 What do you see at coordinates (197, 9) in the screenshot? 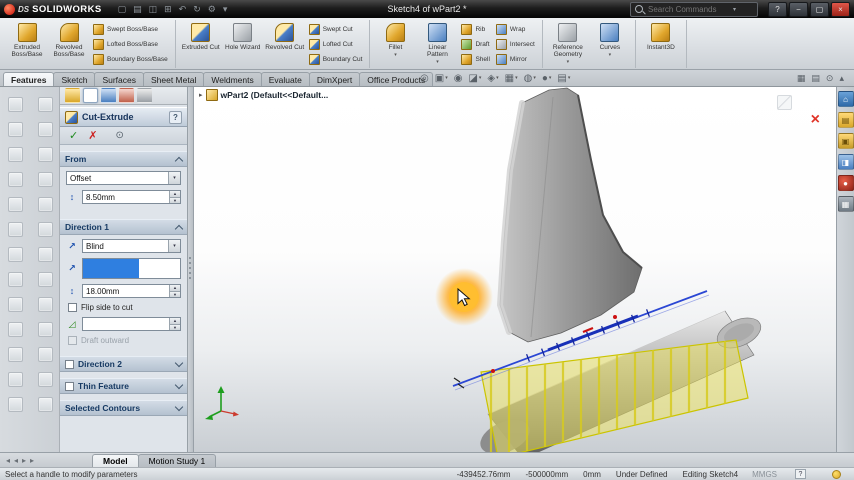
I see `rebuild-icon: ↻` at bounding box center [197, 9].